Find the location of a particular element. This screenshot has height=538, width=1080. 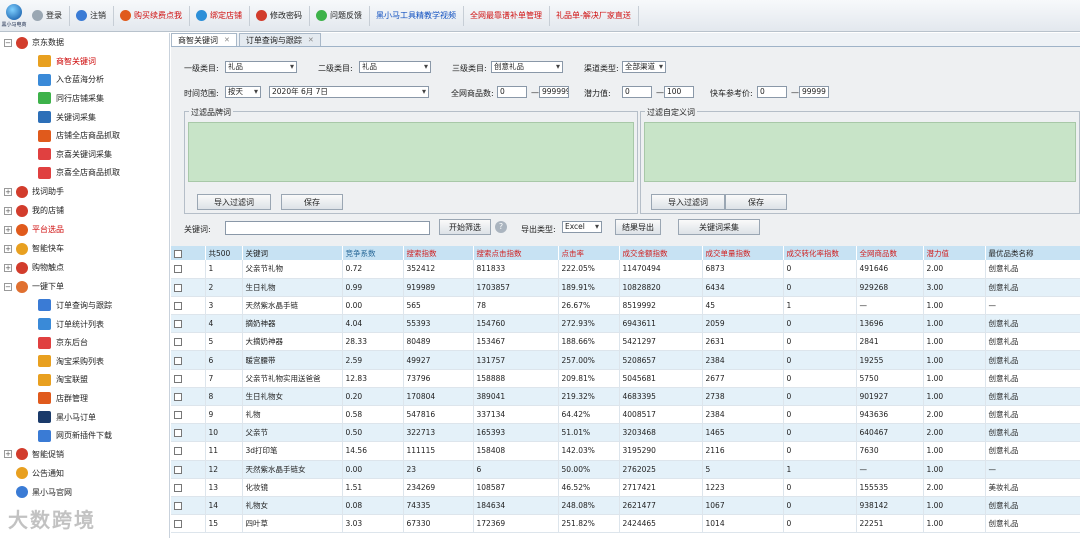

sidebar-item-6-7: 网页新插件下载 is located at coordinates (84, 435).